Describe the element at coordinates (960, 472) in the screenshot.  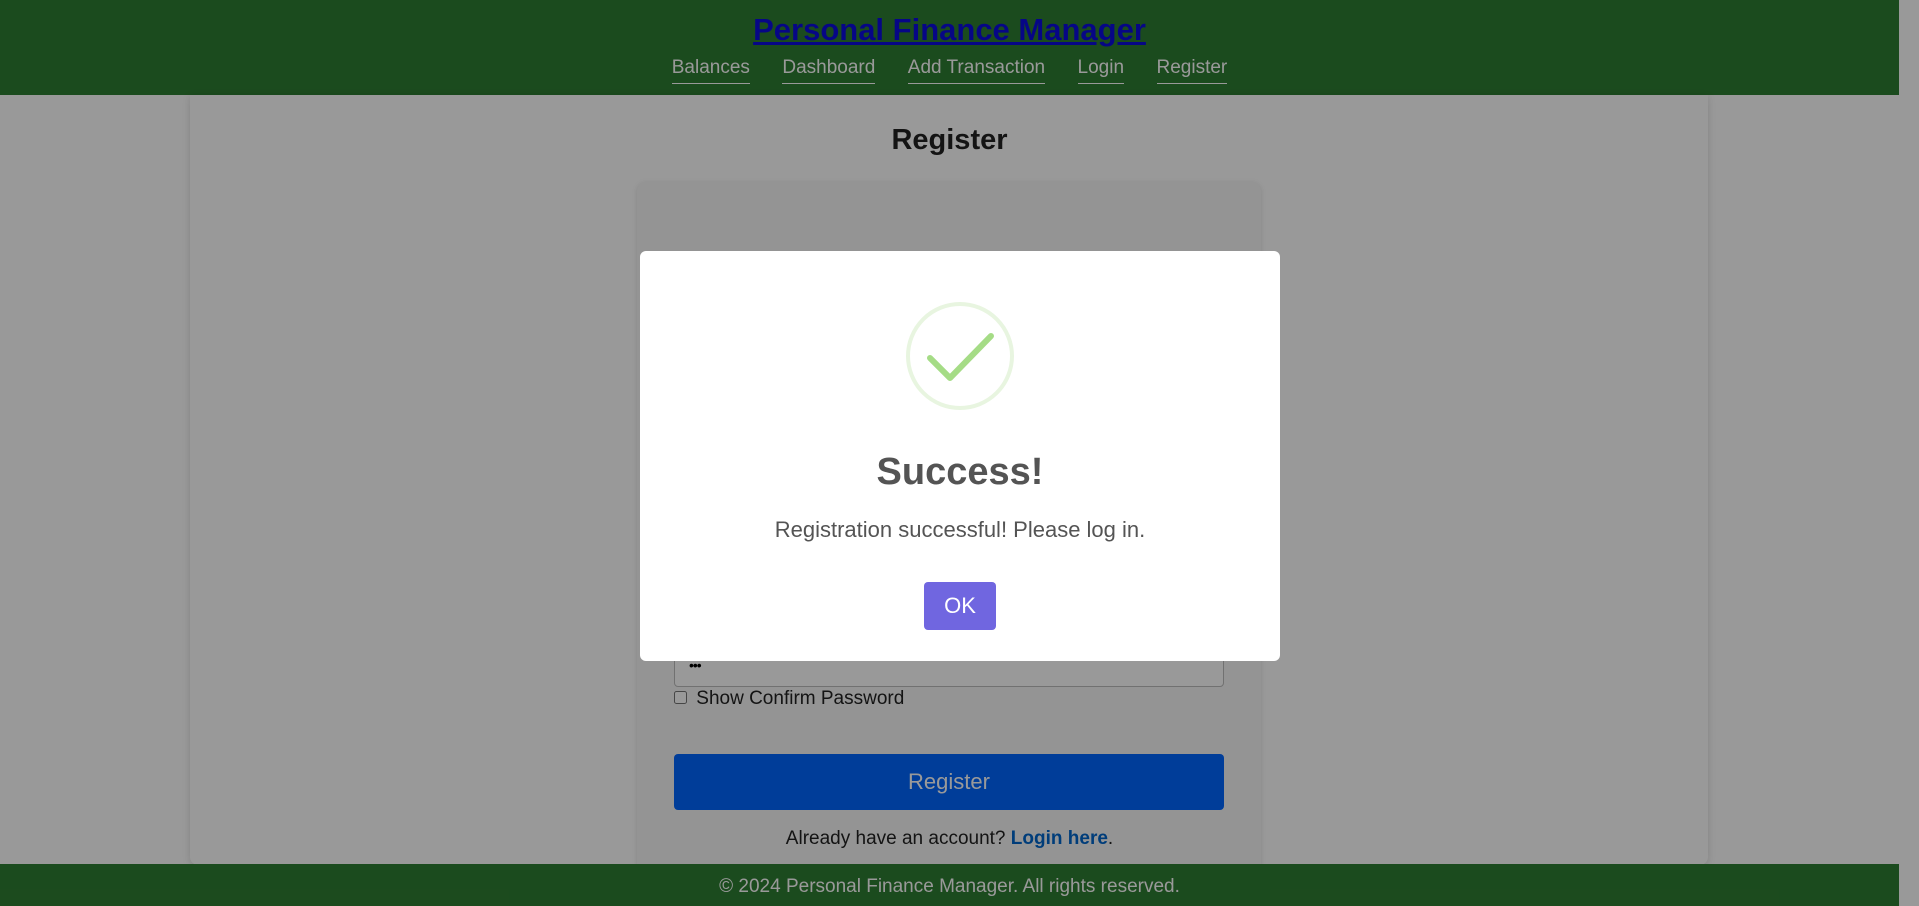
I see `dialog-title: Success!` at that location.